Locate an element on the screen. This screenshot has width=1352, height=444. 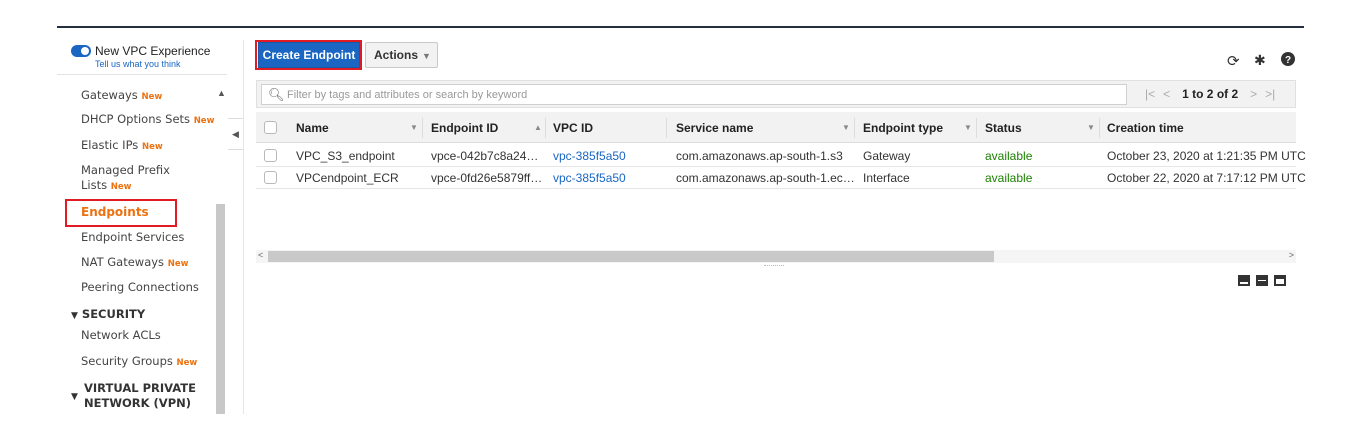
column-header-name: Name is located at coordinates (312, 128).